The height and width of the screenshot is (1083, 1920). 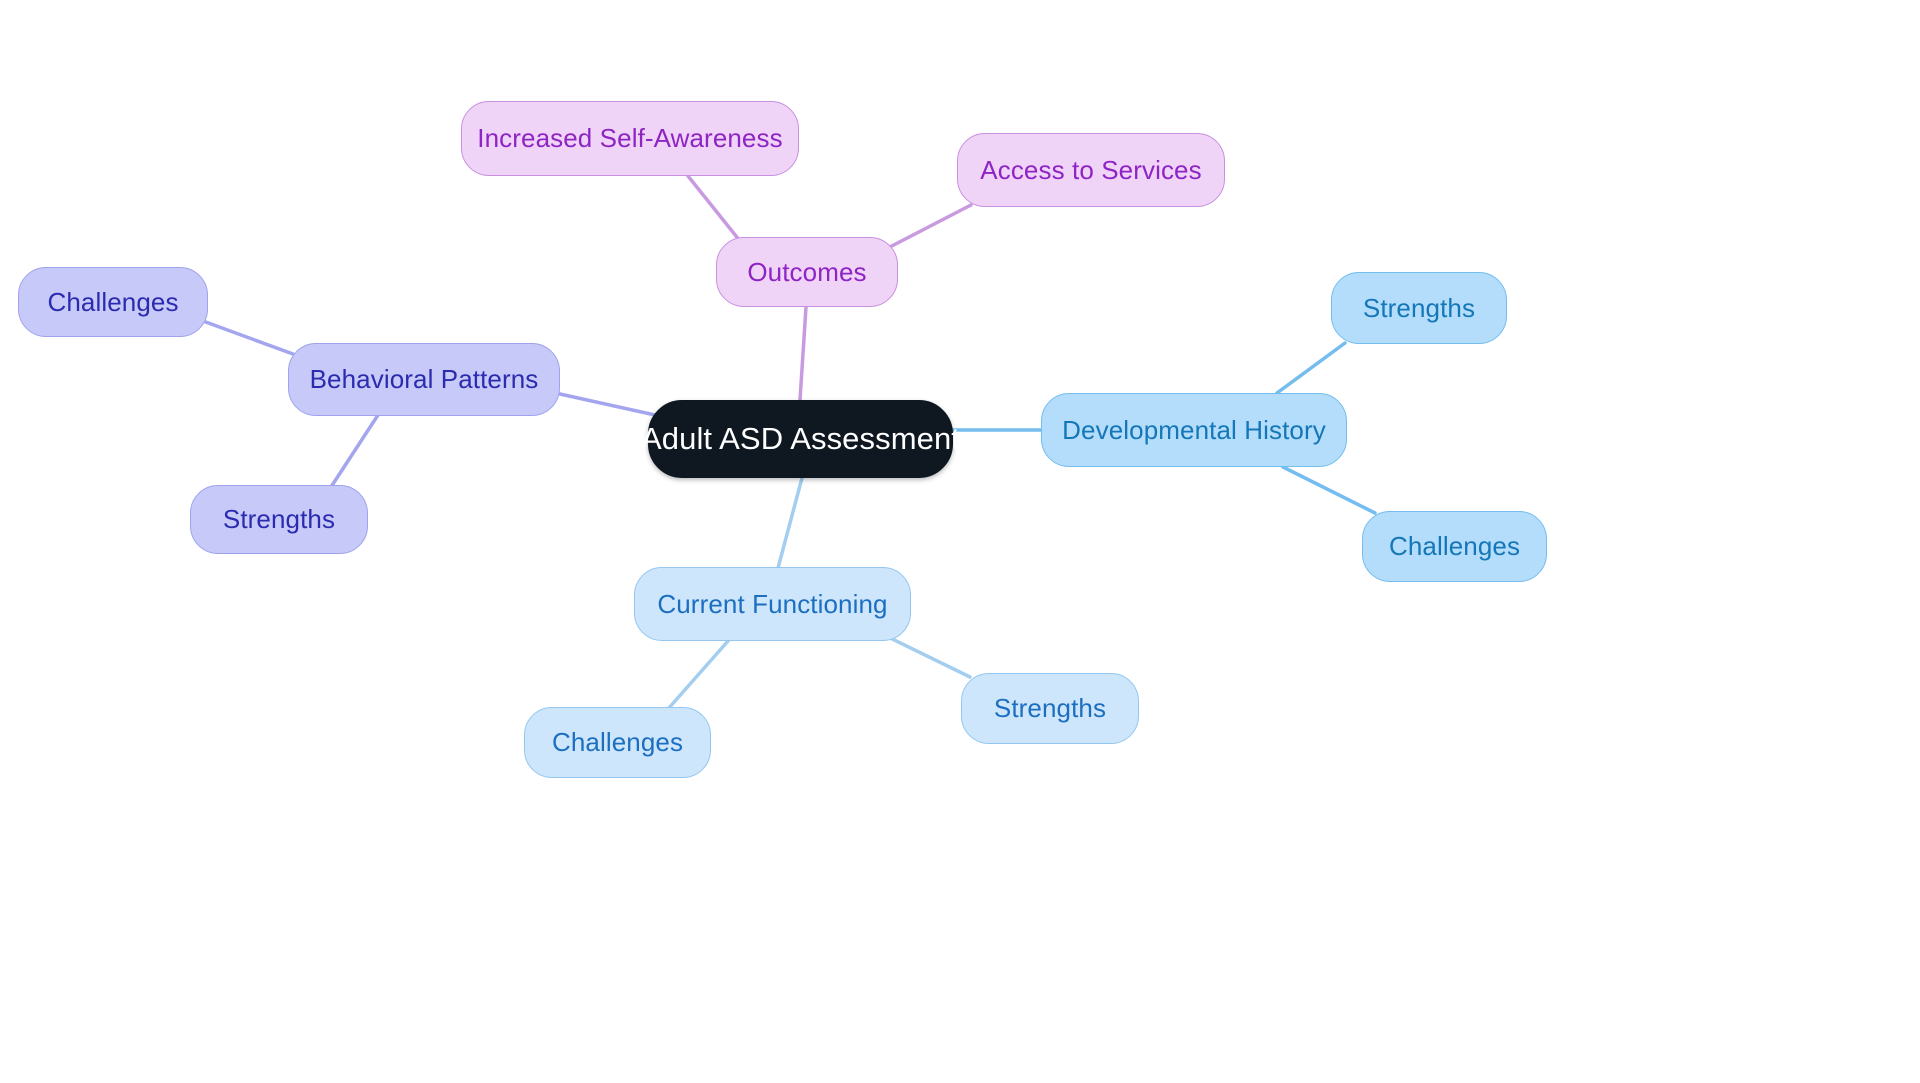 I want to click on node-label: Adult ASD Assessment, so click(x=800, y=438).